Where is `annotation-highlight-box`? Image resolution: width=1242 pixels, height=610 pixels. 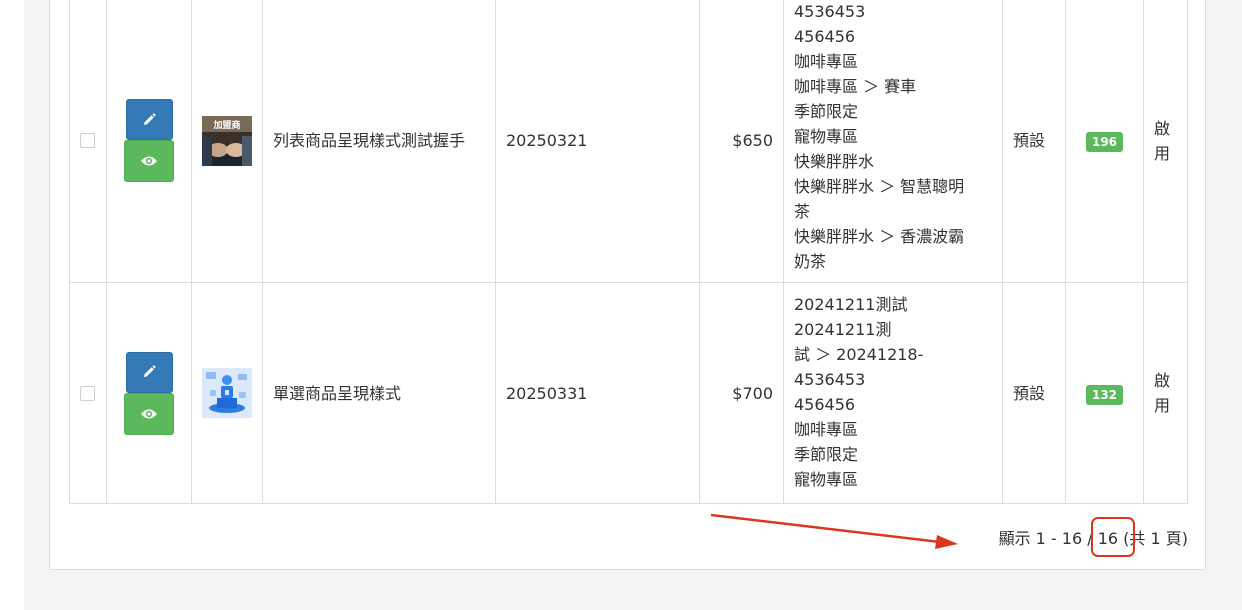 annotation-highlight-box is located at coordinates (1113, 537).